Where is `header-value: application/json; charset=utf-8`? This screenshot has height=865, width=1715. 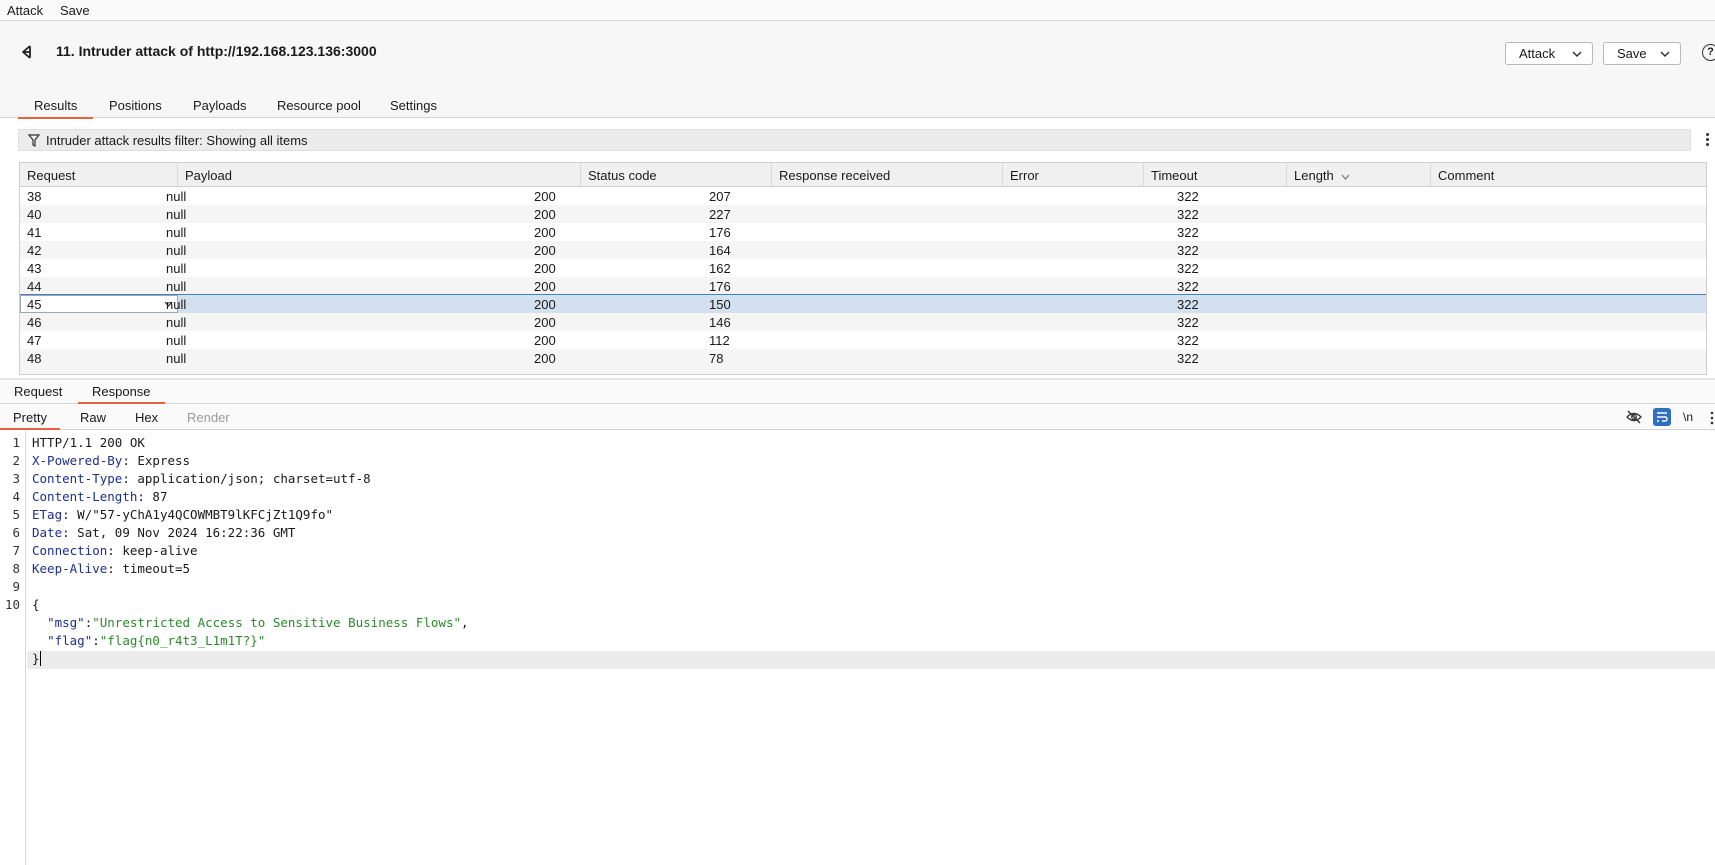 header-value: application/json; charset=utf-8 is located at coordinates (250, 478).